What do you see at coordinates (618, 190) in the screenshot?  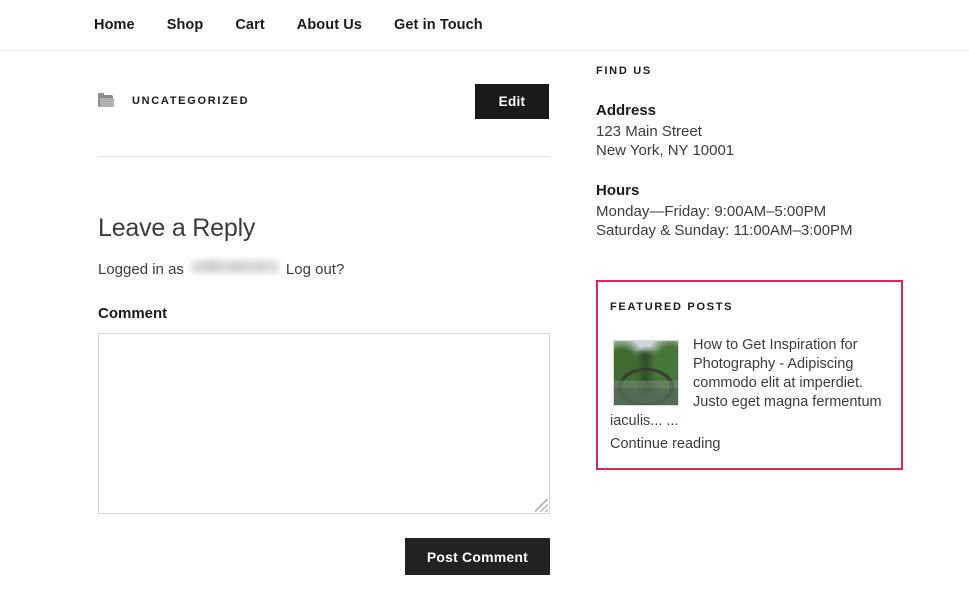 I see `hours-heading: Hours` at bounding box center [618, 190].